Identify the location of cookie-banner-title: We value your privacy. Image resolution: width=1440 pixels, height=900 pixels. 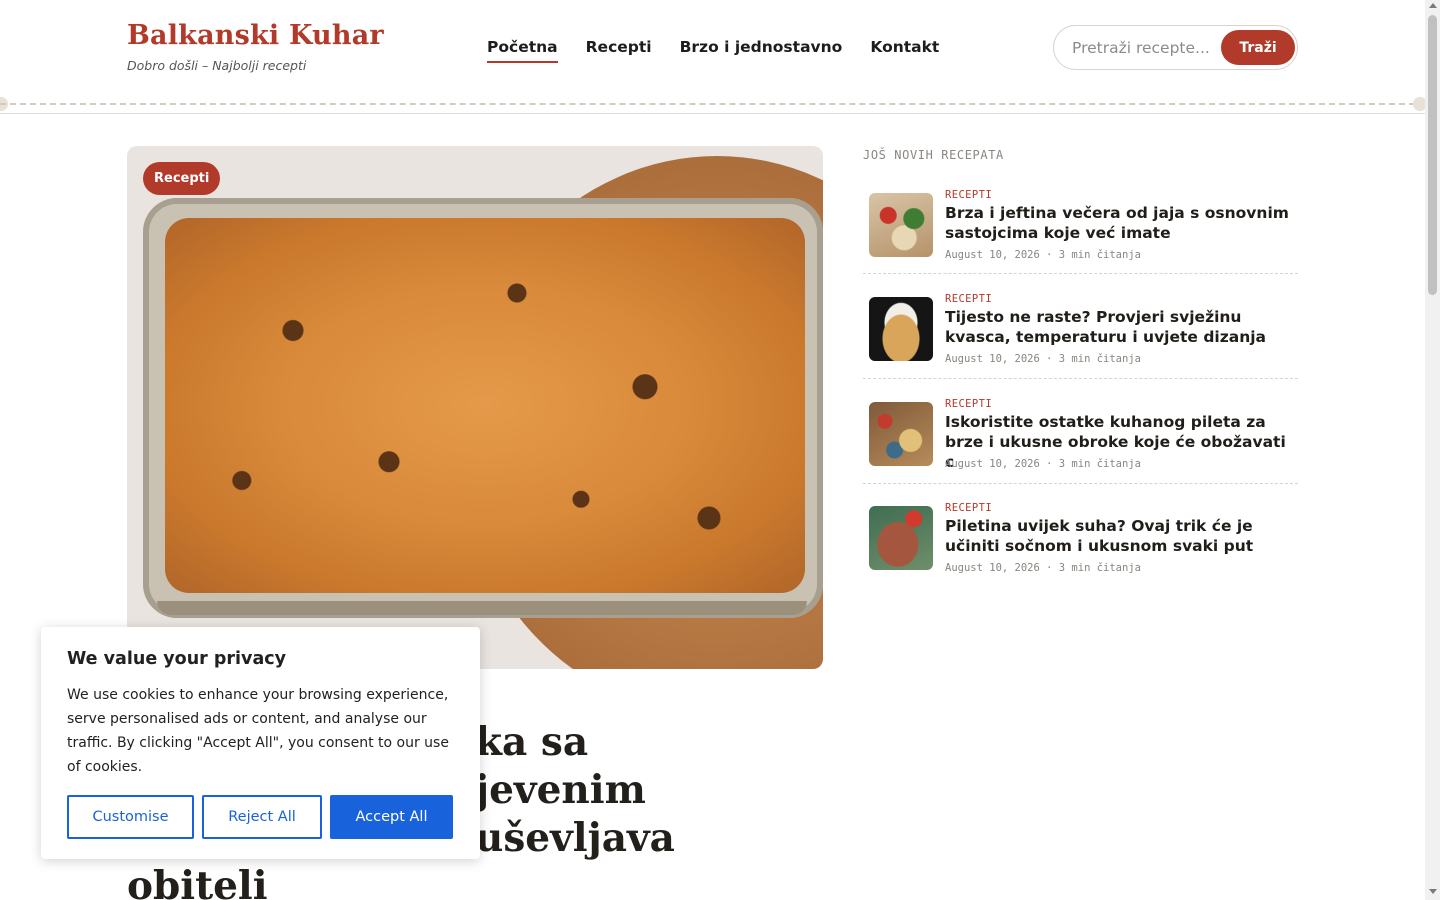
(177, 659).